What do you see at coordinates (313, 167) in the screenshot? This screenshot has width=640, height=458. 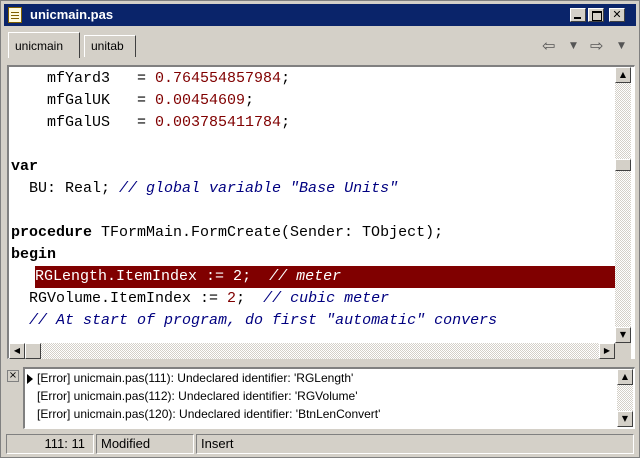 I see `code-line: var` at bounding box center [313, 167].